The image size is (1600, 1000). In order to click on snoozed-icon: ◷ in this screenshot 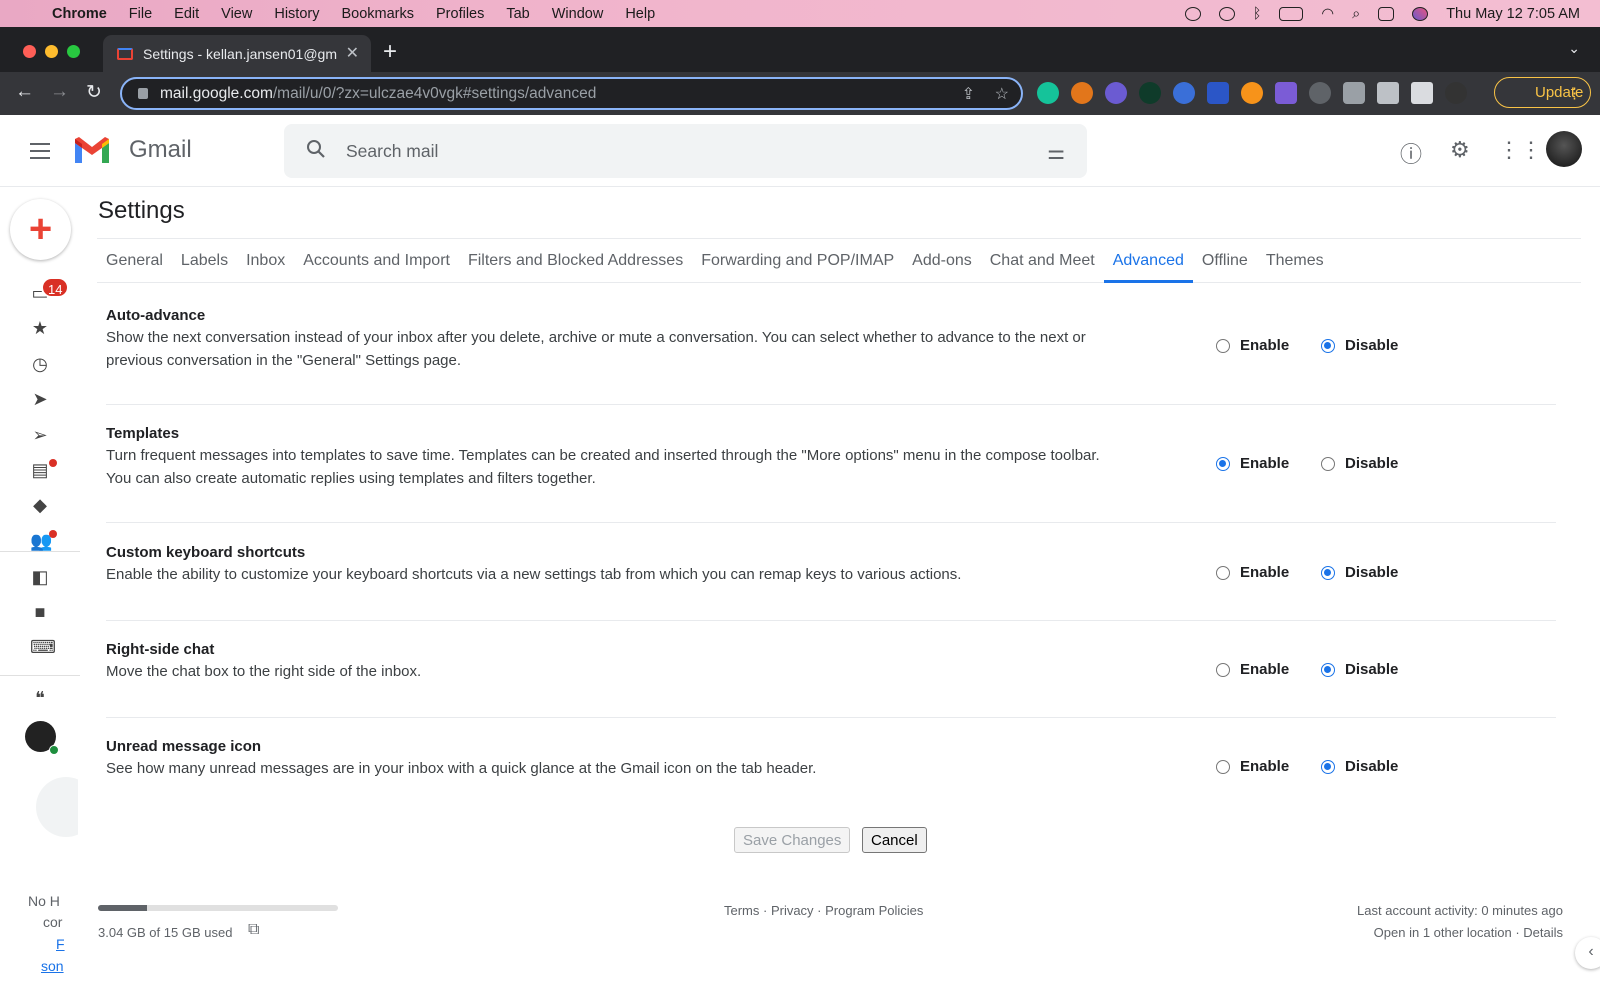, I will do `click(40, 364)`.